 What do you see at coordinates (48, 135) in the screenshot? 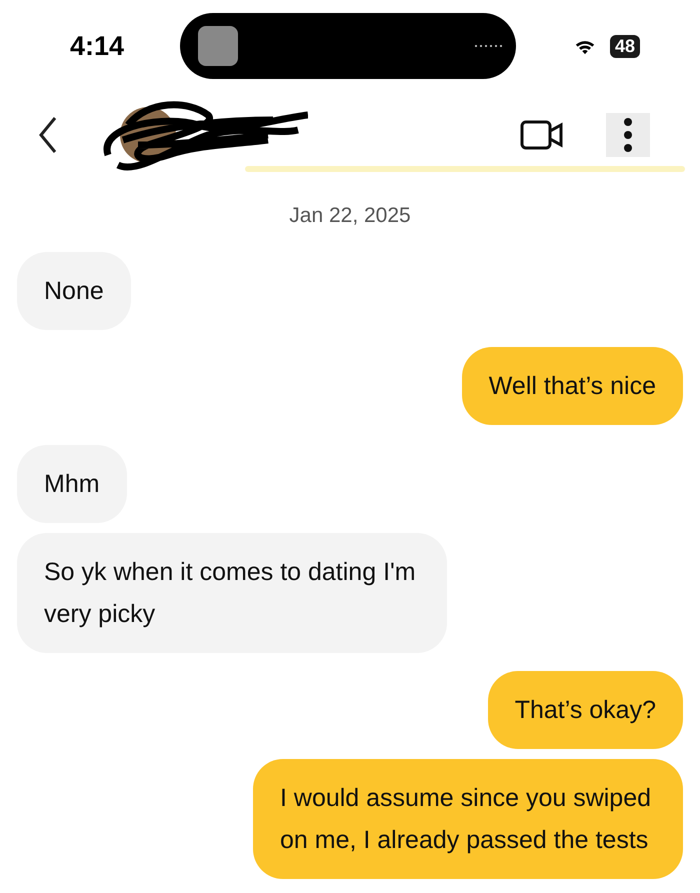
I see `back-icon` at bounding box center [48, 135].